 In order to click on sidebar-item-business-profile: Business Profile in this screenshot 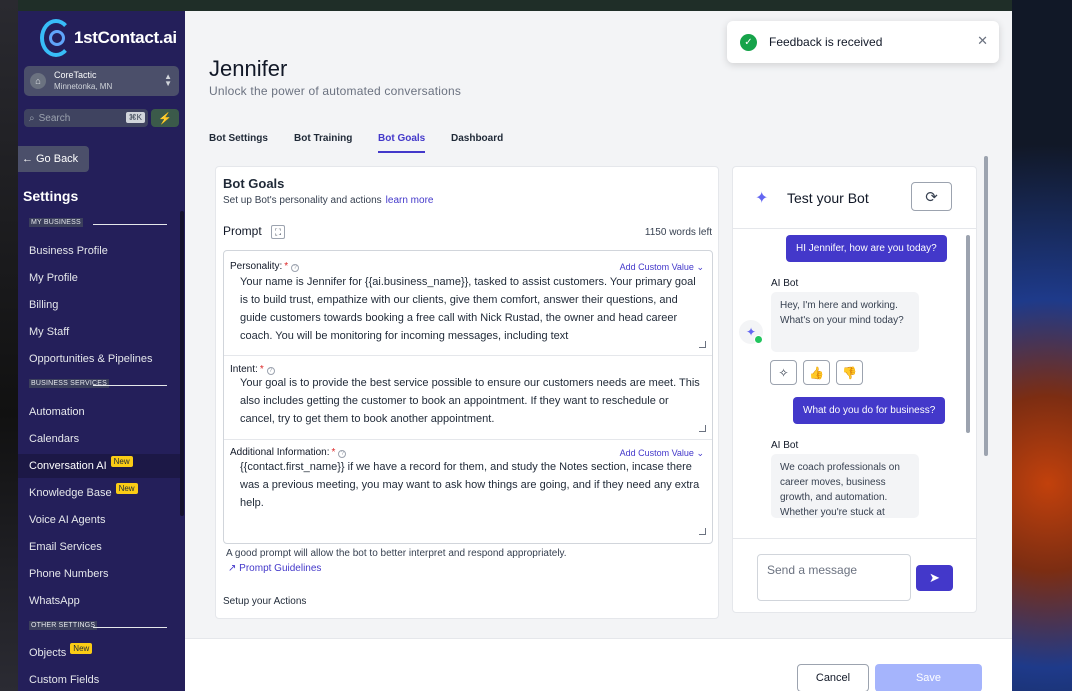, I will do `click(99, 251)`.